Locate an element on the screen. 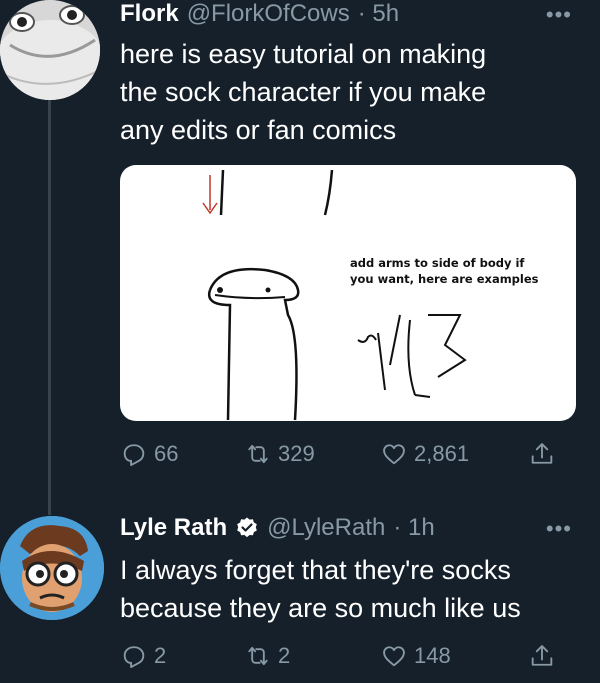 The width and height of the screenshot is (600, 683). retweet-button: 329 is located at coordinates (312, 454).